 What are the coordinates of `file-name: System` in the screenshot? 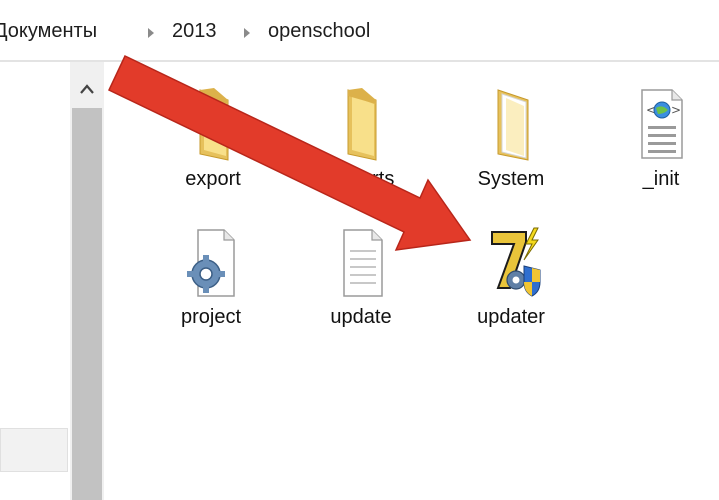 It's located at (511, 179).